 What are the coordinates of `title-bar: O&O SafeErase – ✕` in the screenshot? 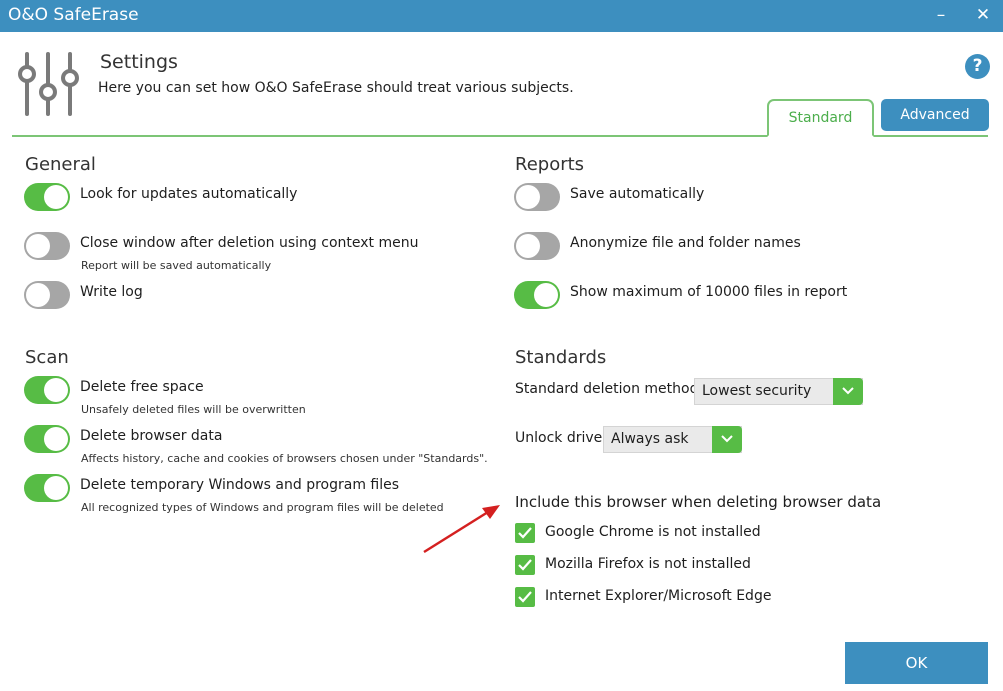 It's located at (501, 16).